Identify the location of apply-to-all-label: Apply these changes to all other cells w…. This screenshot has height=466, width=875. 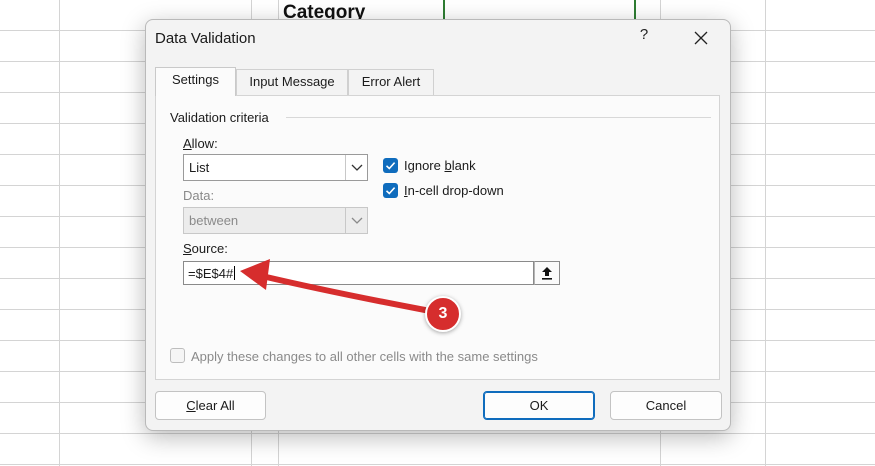
(364, 356).